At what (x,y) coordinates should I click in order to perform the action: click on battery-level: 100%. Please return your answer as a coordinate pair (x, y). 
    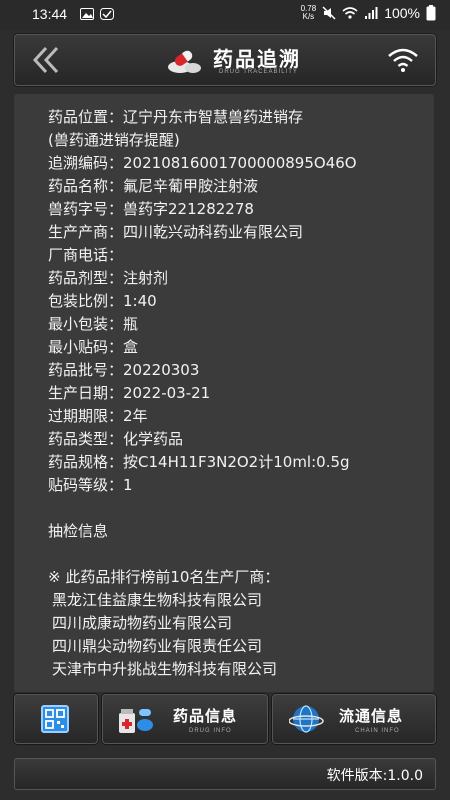
    Looking at the image, I should click on (402, 13).